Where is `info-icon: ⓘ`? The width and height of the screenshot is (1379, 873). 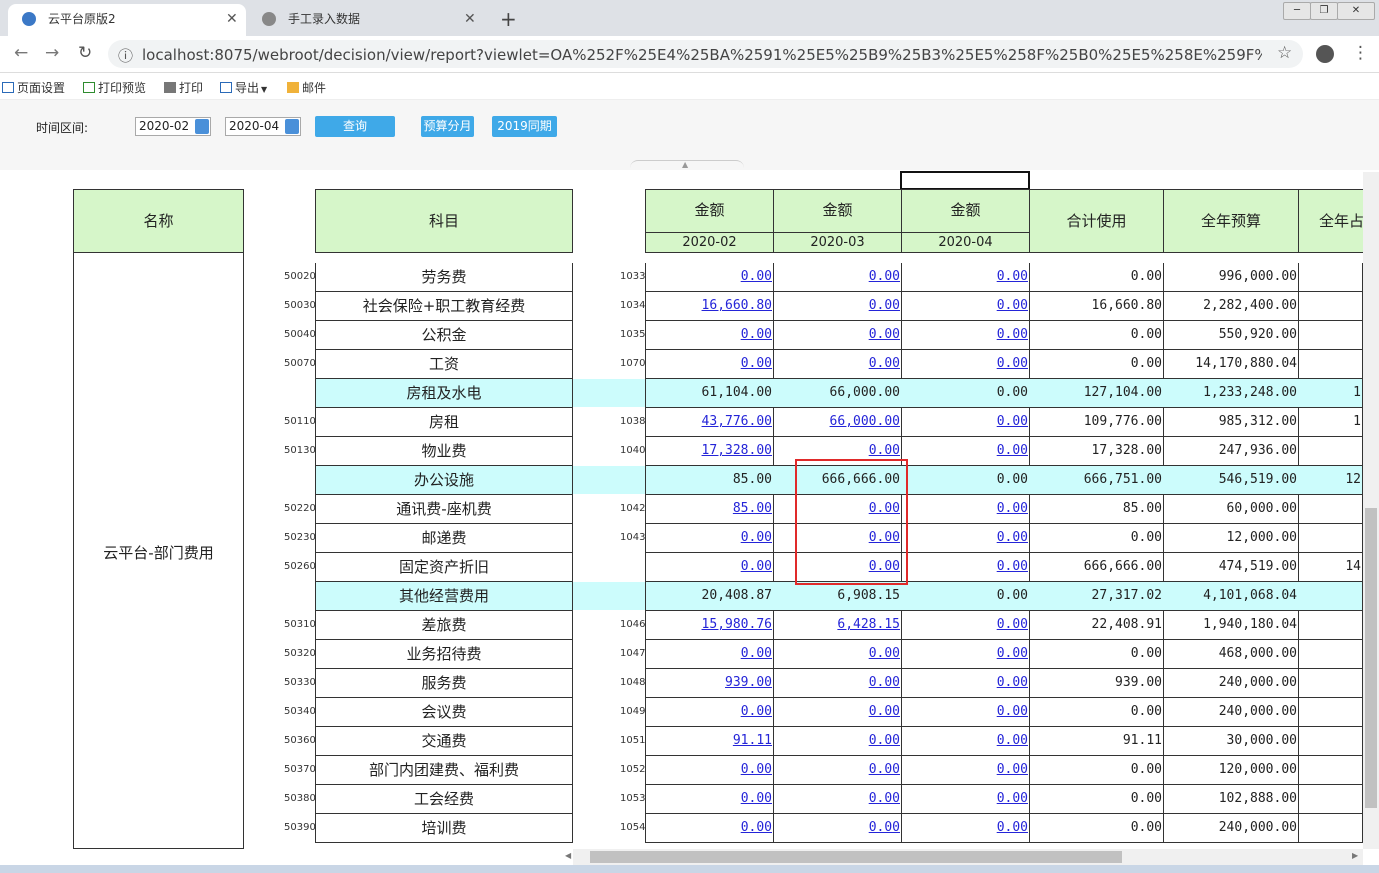
info-icon: ⓘ is located at coordinates (125, 55).